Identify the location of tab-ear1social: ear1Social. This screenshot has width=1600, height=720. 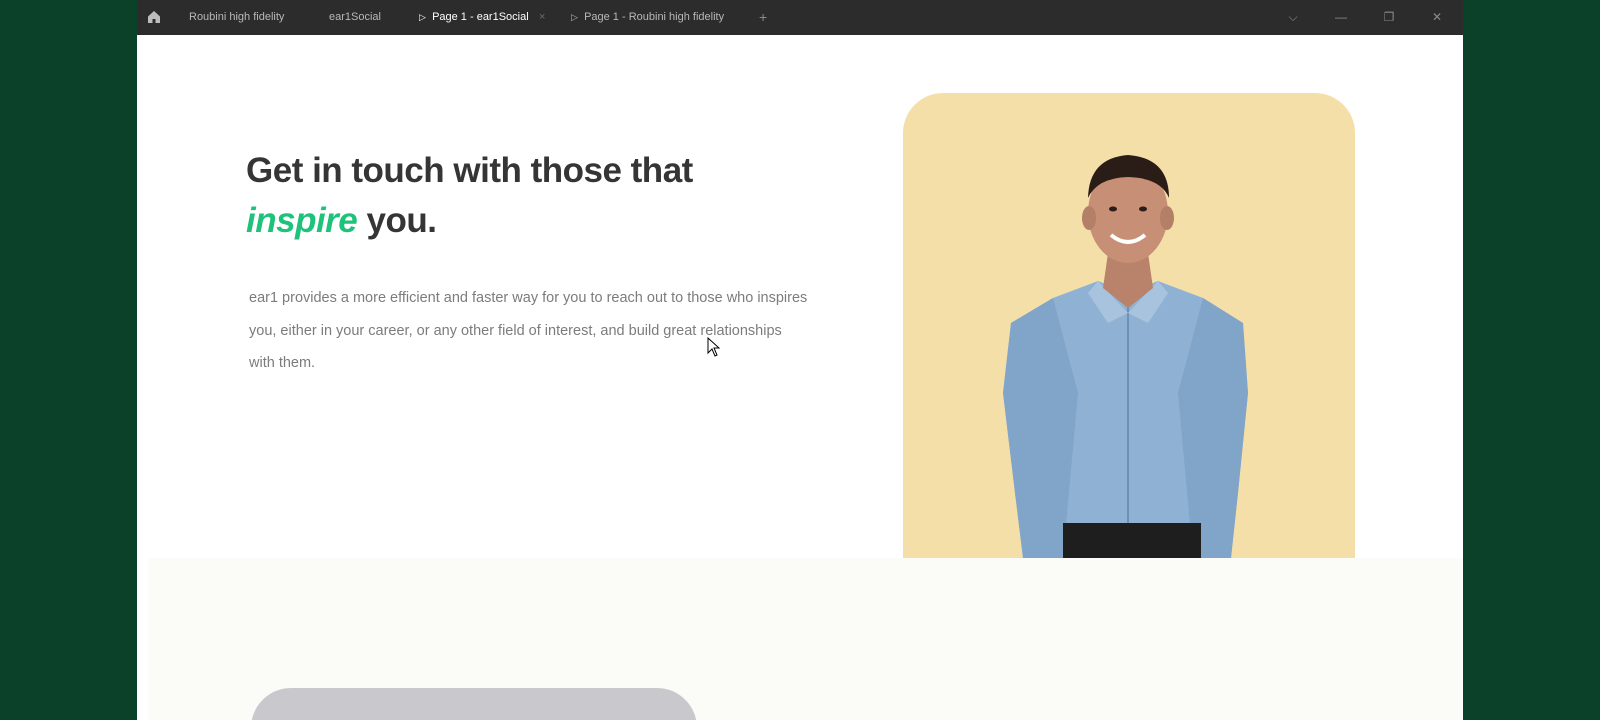
(355, 17).